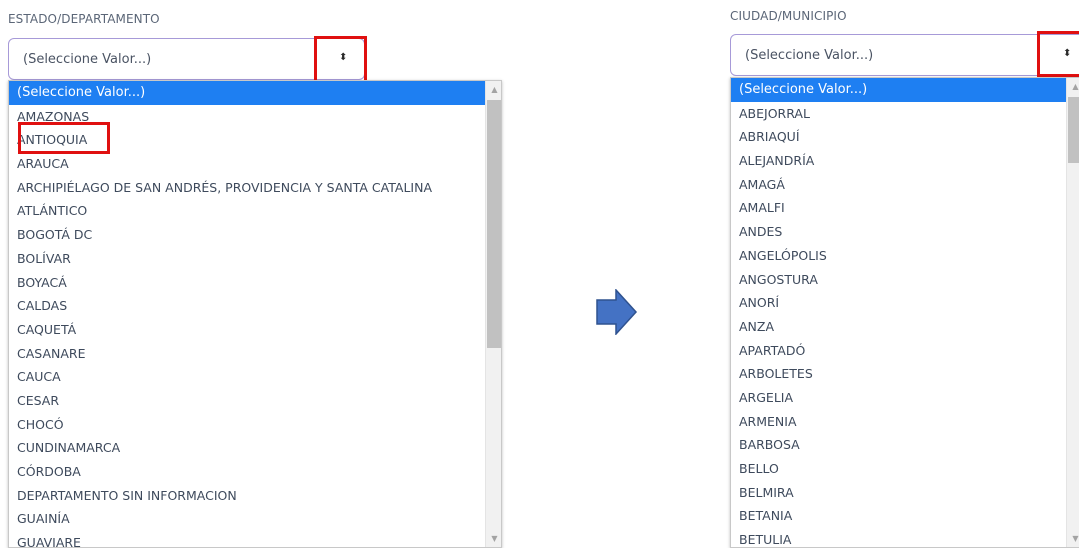 The width and height of the screenshot is (1079, 548). I want to click on municipality-option: BARBOSA, so click(900, 445).